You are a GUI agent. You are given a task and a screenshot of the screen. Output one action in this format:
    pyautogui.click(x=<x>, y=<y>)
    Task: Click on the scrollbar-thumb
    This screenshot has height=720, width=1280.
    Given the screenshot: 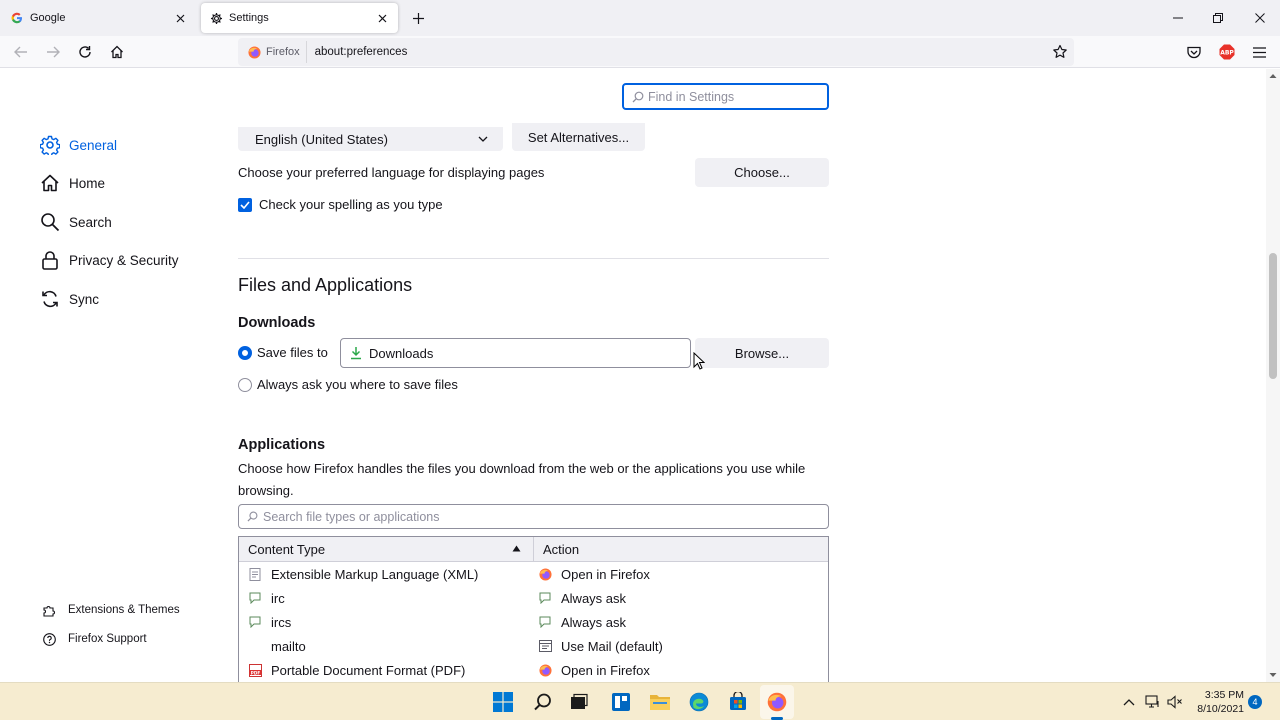 What is the action you would take?
    pyautogui.click(x=1273, y=316)
    